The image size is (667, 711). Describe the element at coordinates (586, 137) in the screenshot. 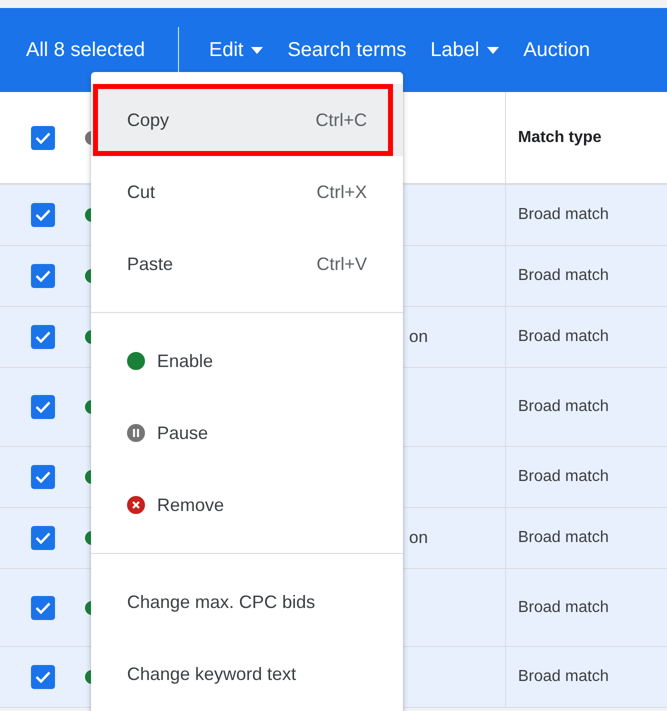

I see `column-header: Match type` at that location.